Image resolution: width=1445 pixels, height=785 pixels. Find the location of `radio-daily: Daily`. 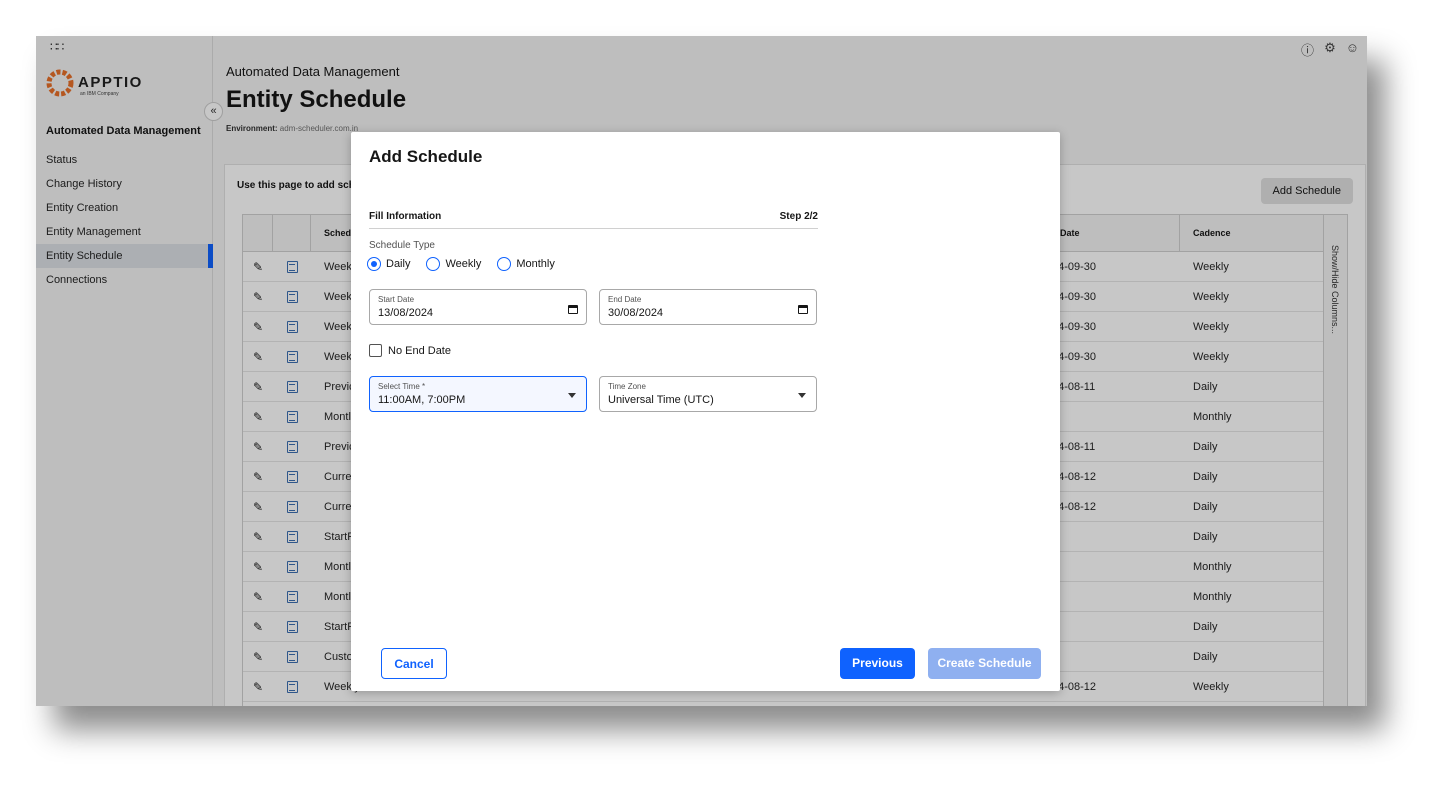

radio-daily: Daily is located at coordinates (388, 264).